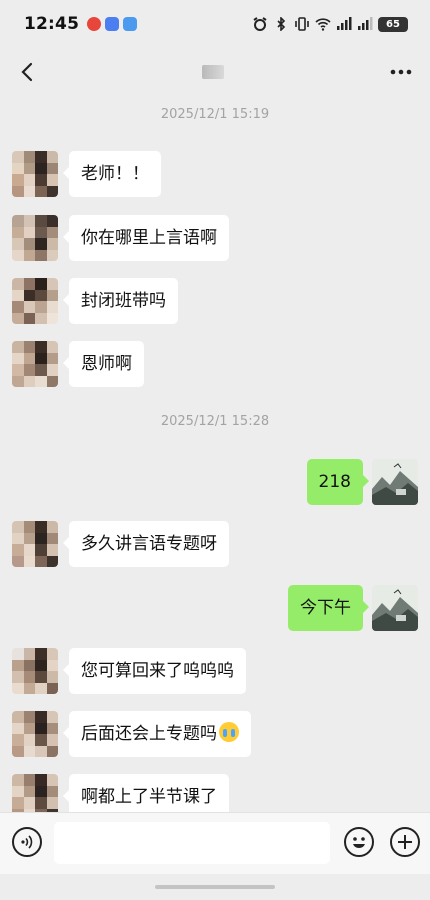 The height and width of the screenshot is (900, 430). Describe the element at coordinates (215, 114) in the screenshot. I see `timestamp: 2025/12/1 15:19` at that location.